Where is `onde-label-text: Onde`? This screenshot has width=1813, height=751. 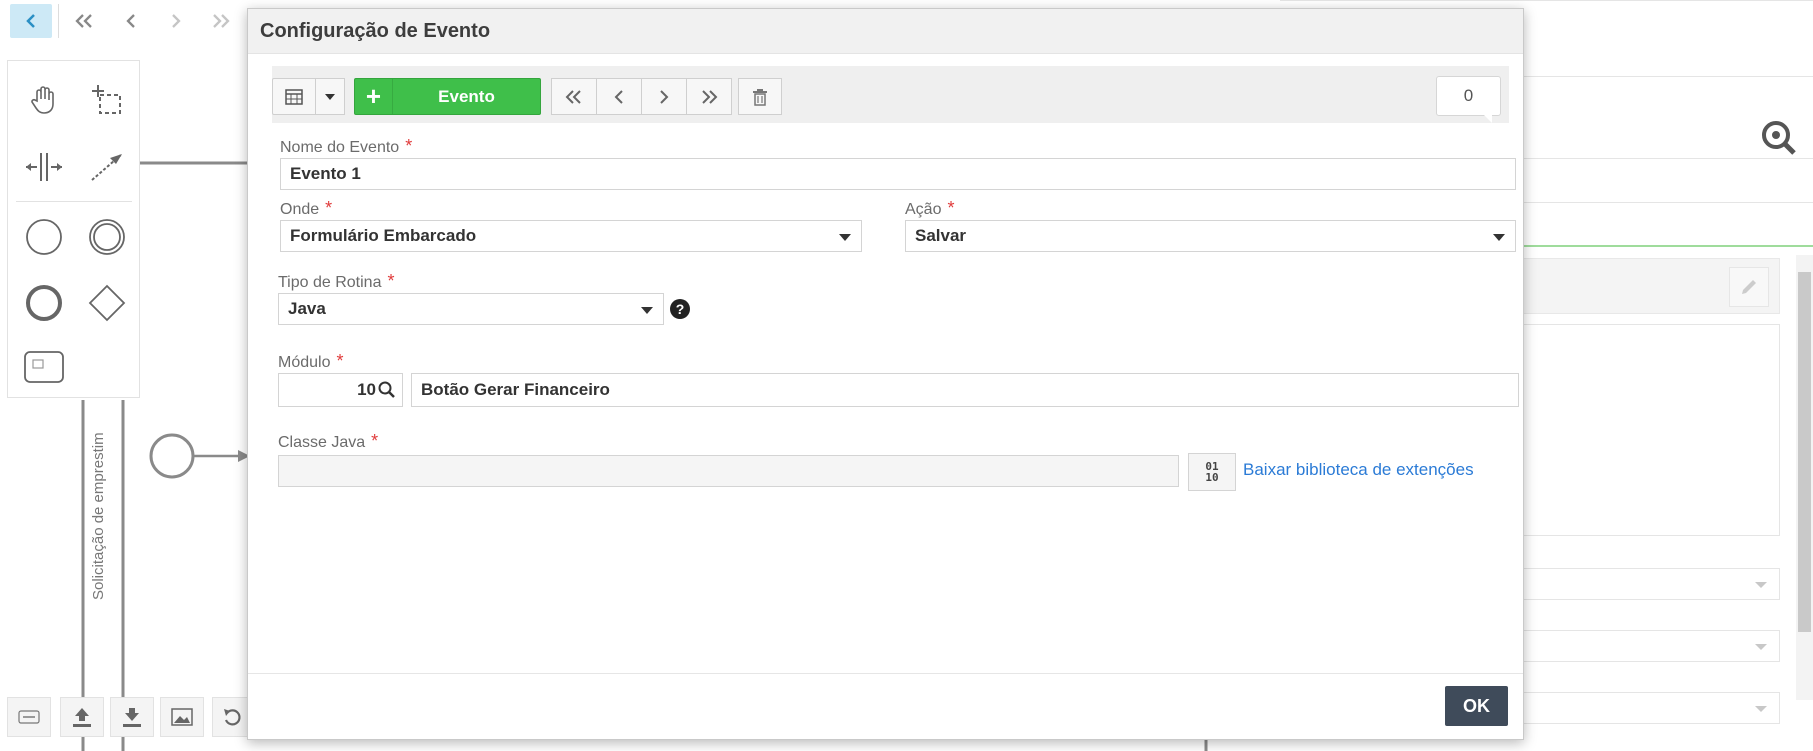
onde-label-text: Onde is located at coordinates (300, 209).